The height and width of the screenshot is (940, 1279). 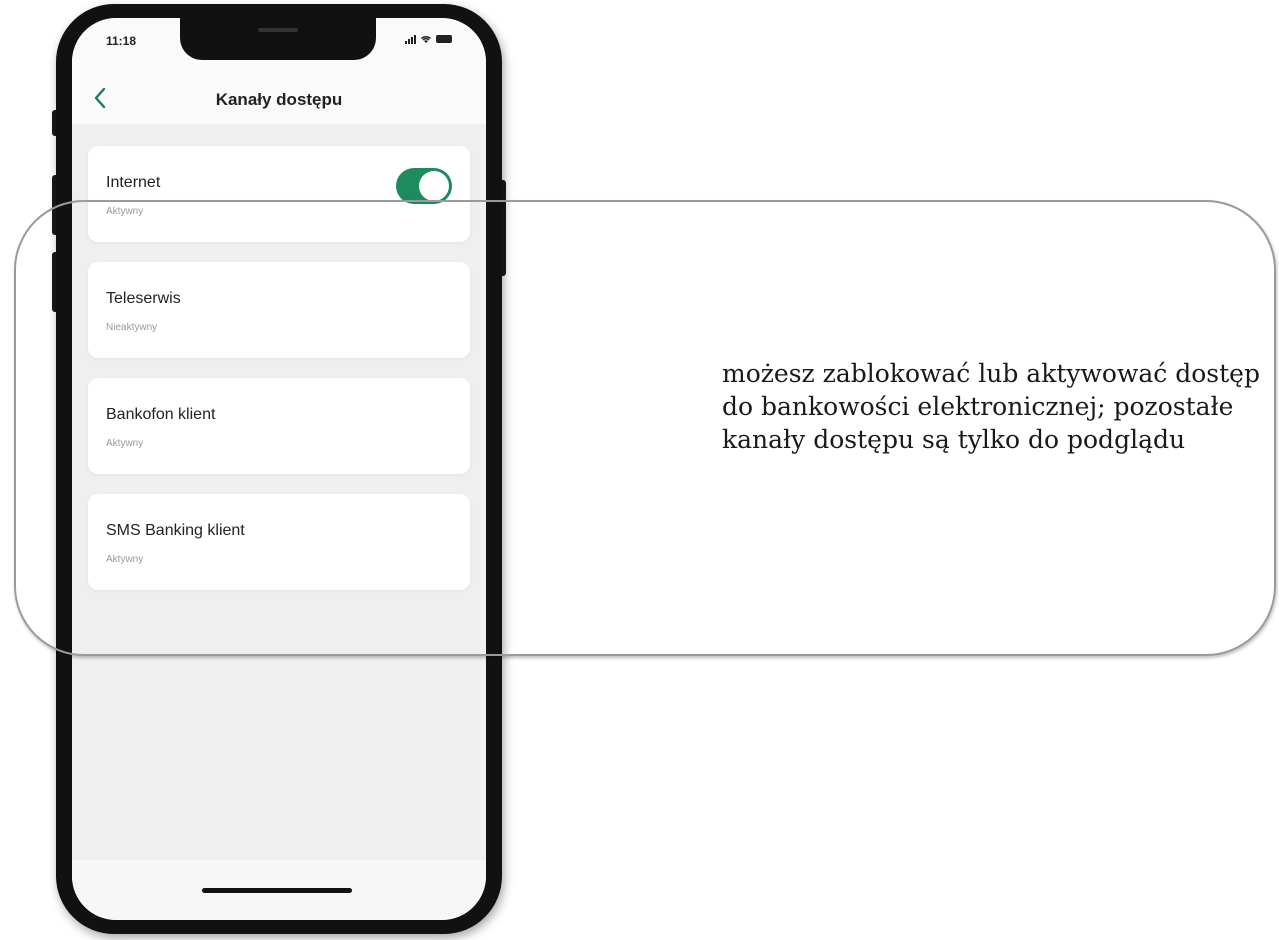 I want to click on channel-card-teleserwis: Teleserwis Nieaktywny, so click(x=279, y=310).